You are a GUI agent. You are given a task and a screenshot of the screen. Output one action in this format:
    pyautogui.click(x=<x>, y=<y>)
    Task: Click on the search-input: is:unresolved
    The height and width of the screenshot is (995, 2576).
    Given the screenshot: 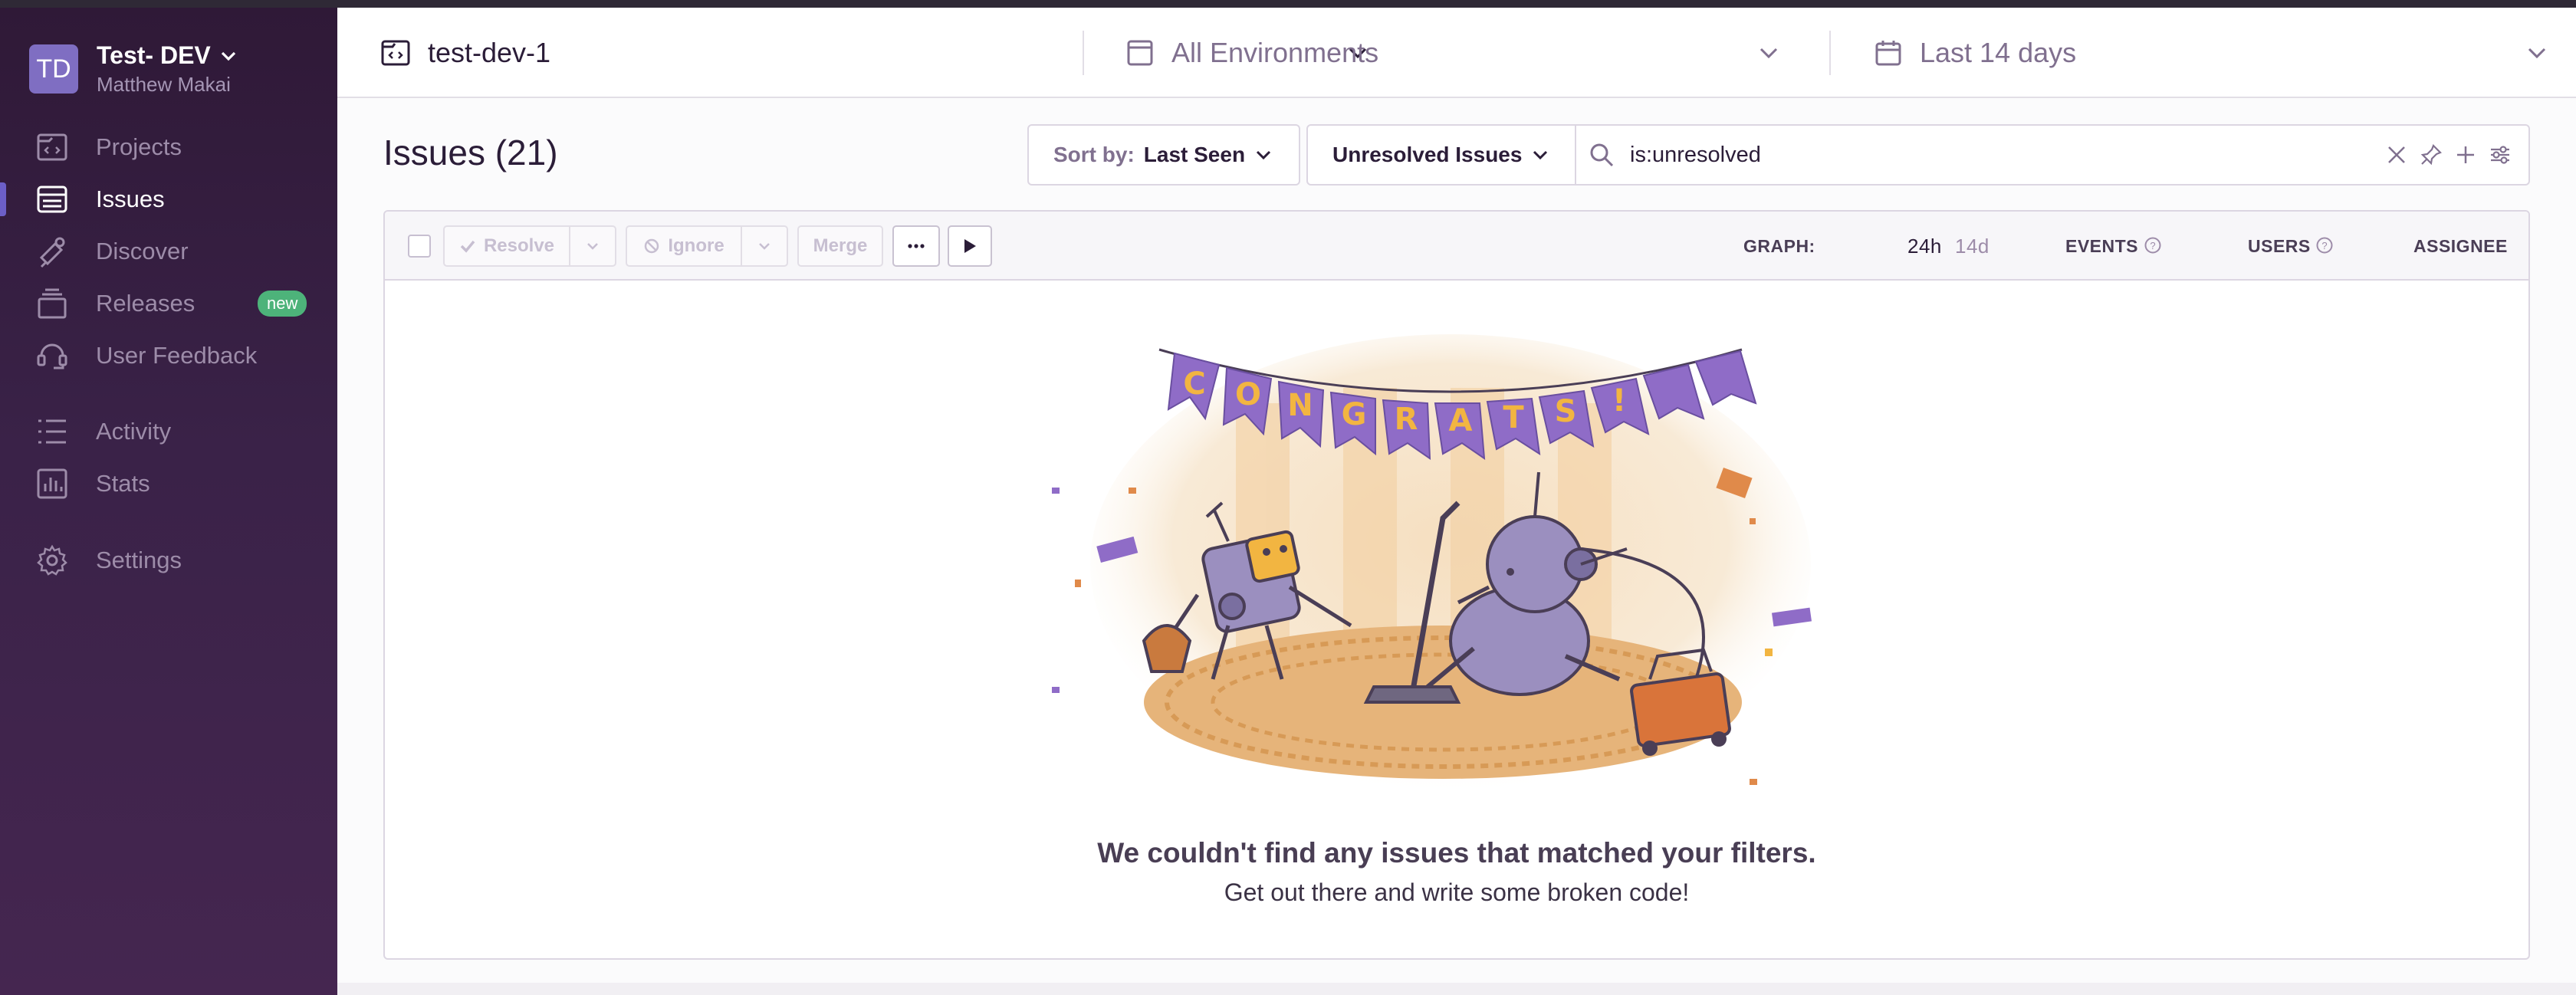 What is the action you would take?
    pyautogui.click(x=1696, y=155)
    